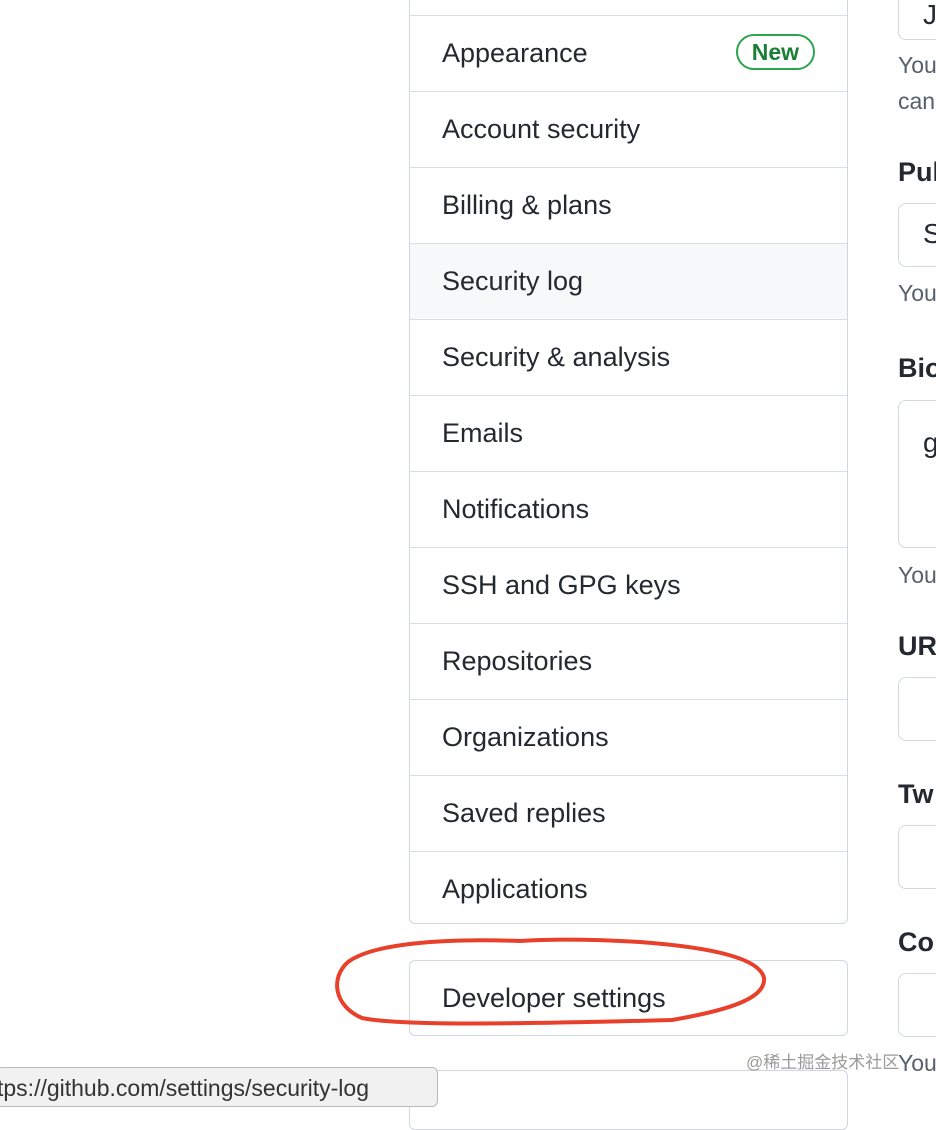  Describe the element at coordinates (517, 661) in the screenshot. I see `sidebar-item-label: Repositories` at that location.